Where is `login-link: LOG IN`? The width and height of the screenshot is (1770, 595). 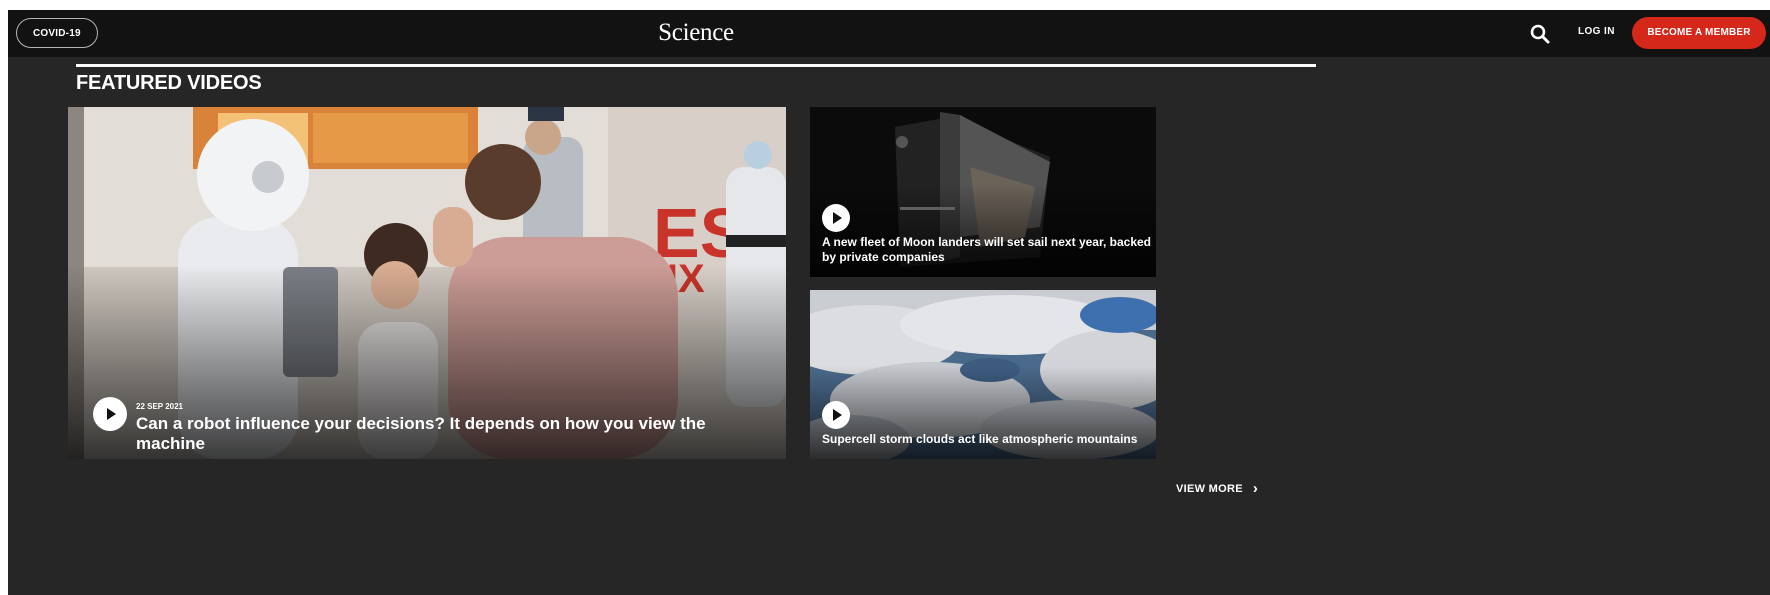 login-link: LOG IN is located at coordinates (1596, 31).